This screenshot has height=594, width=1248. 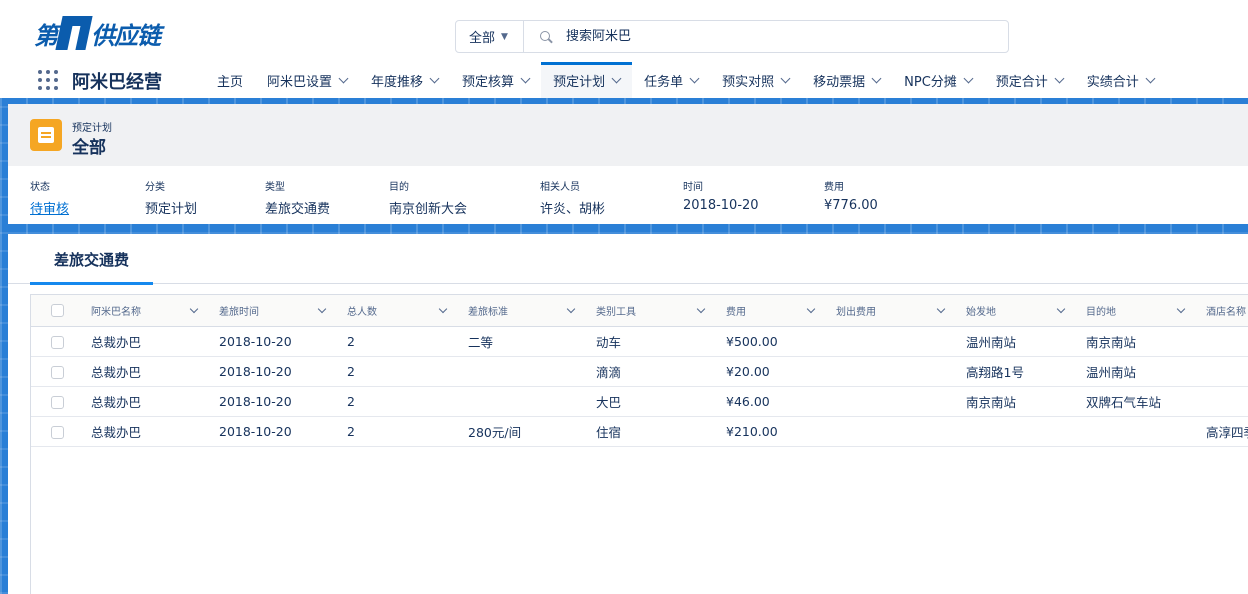 What do you see at coordinates (97, 33) in the screenshot?
I see `brand-logo: 第 供应链` at bounding box center [97, 33].